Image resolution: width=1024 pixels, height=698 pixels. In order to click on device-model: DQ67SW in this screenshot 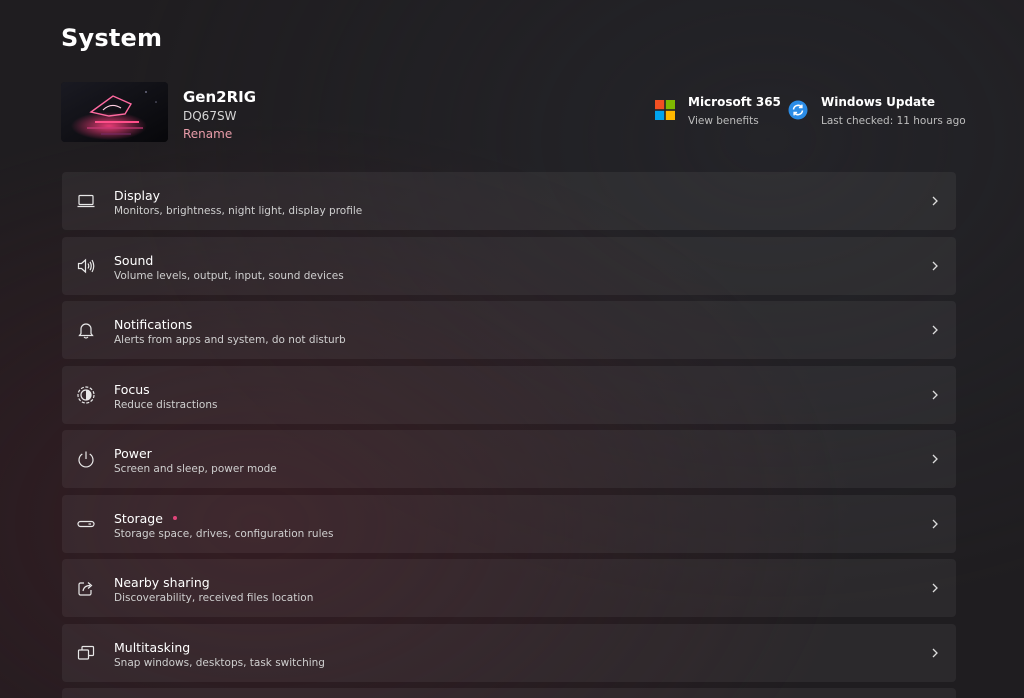, I will do `click(210, 116)`.